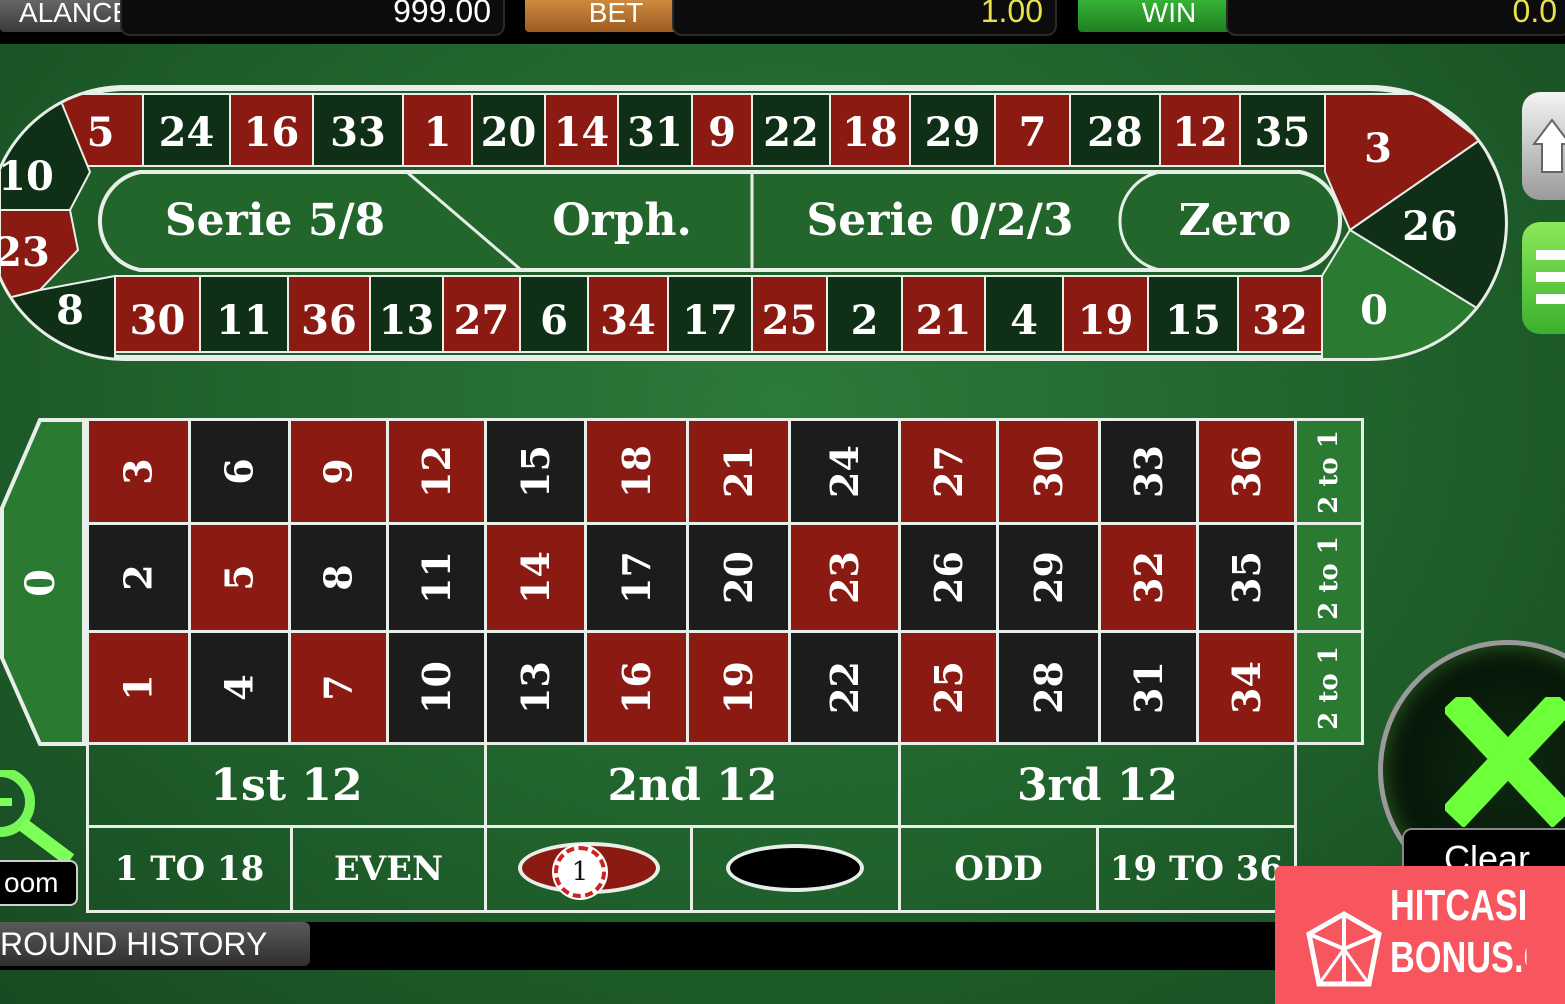  What do you see at coordinates (628, 320) in the screenshot?
I see `track-pocket-label: 34` at bounding box center [628, 320].